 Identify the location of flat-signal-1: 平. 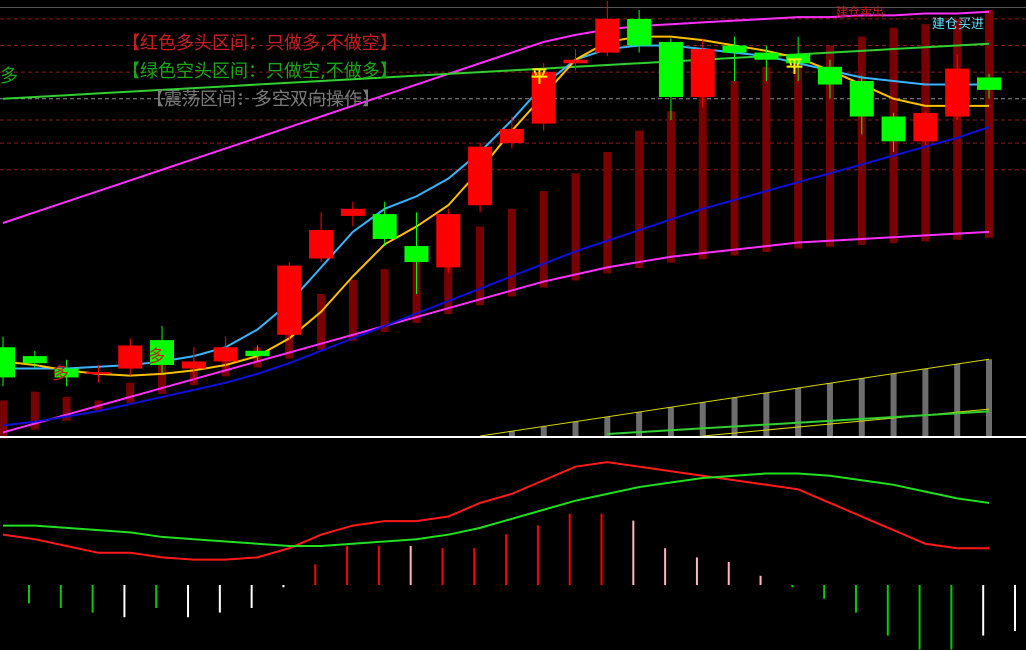
(539, 77).